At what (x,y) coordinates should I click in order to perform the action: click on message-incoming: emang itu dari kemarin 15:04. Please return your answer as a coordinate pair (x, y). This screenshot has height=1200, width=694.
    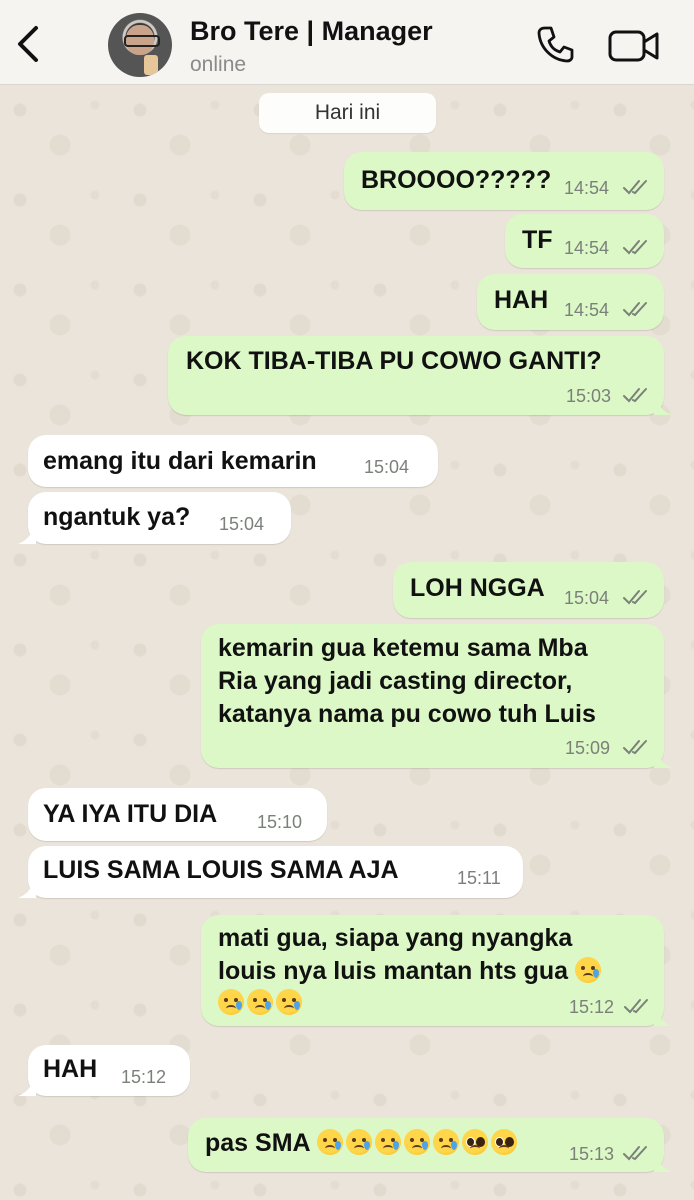
    Looking at the image, I should click on (233, 461).